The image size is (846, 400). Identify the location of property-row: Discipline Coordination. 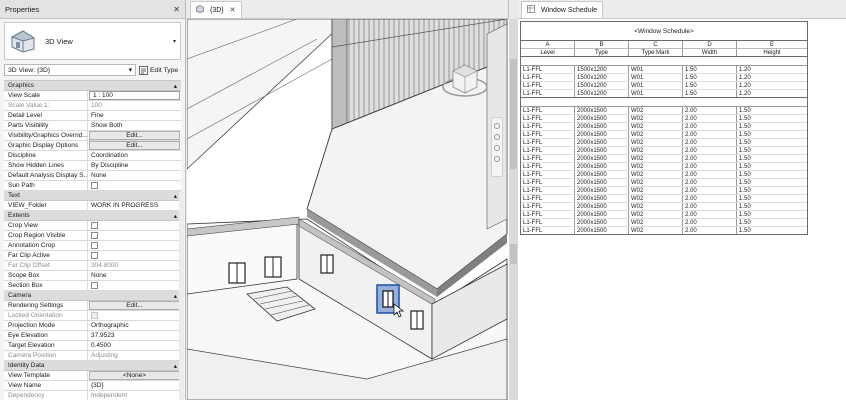
(92, 156).